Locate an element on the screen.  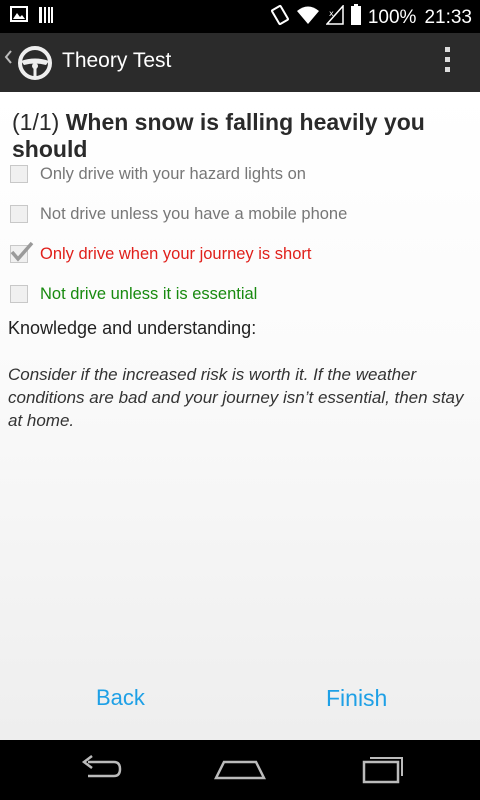
answer-checkbox-checked is located at coordinates (22, 252).